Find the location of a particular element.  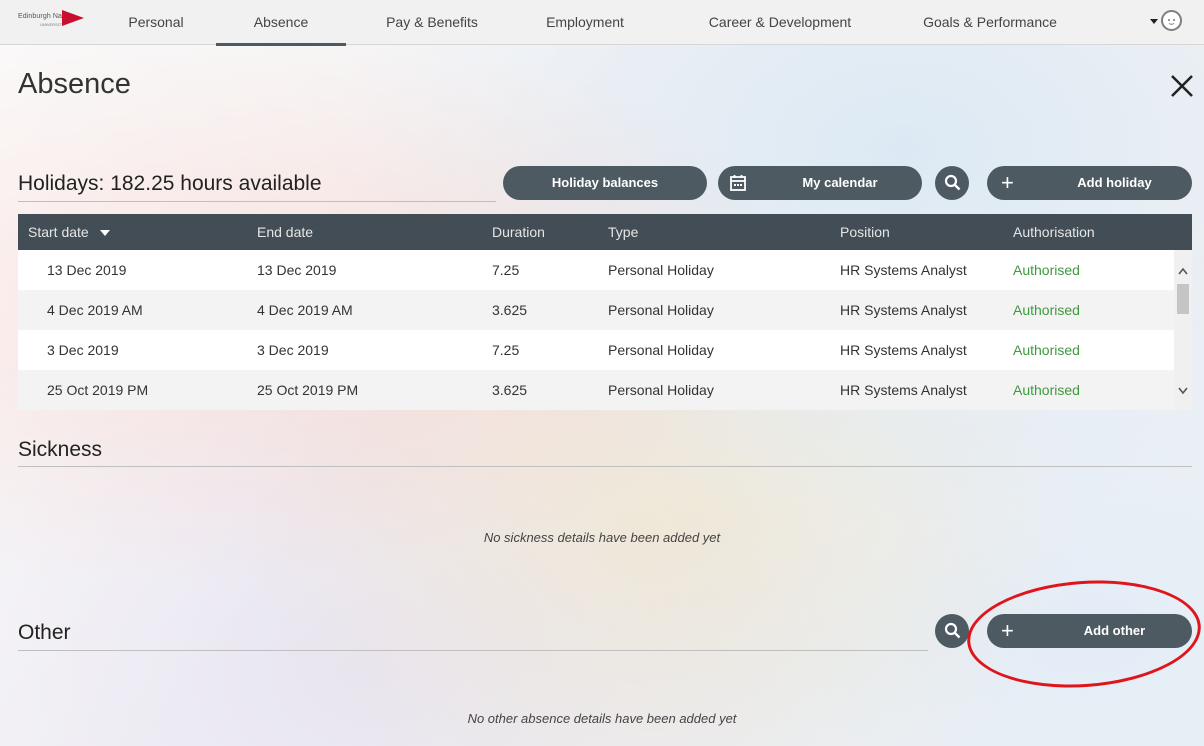

sickness-title: Sickness is located at coordinates (60, 449).